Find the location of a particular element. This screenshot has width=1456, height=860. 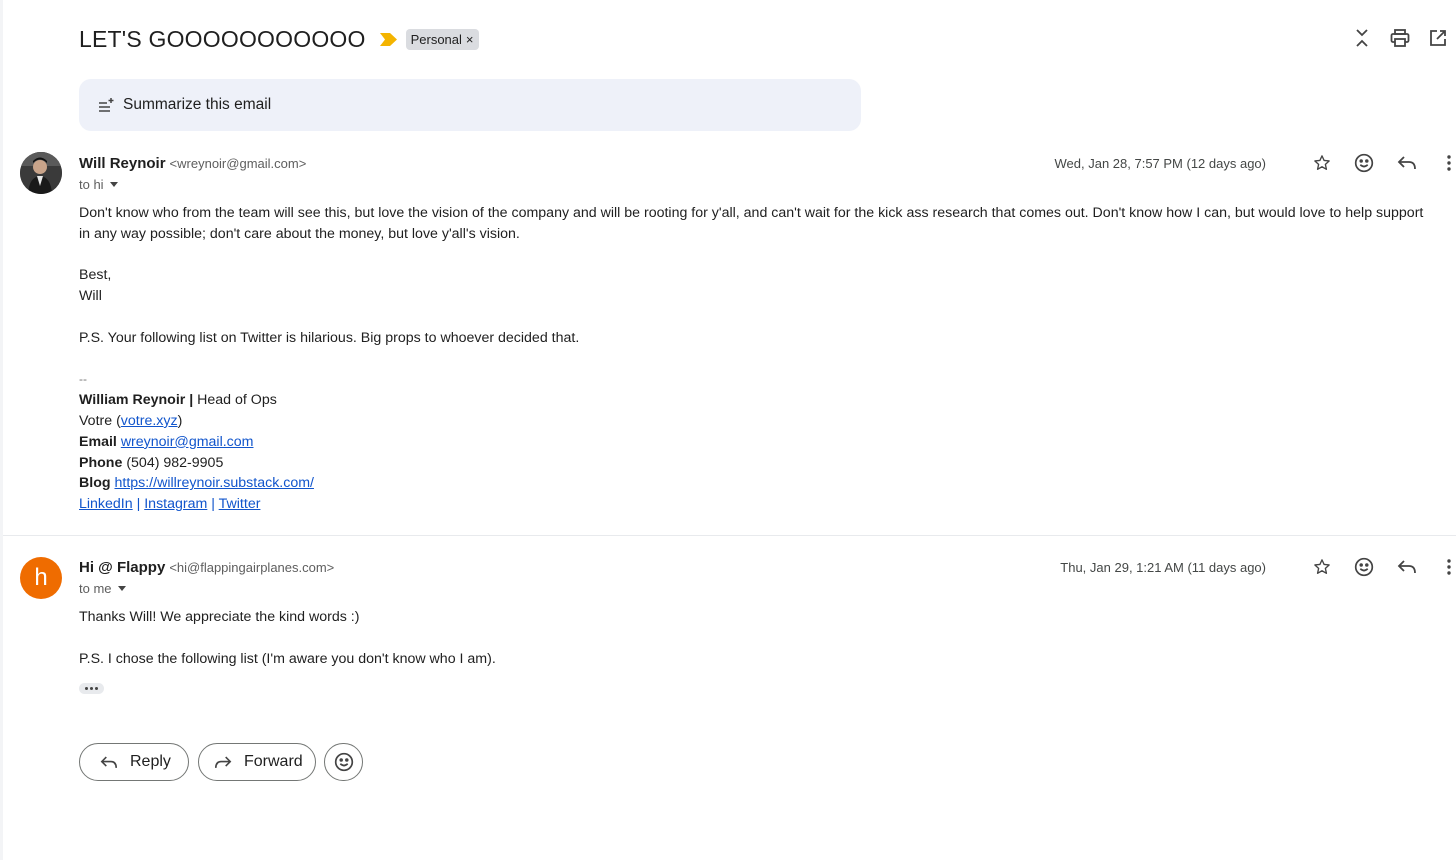

company-link: votre.xyz is located at coordinates (149, 421).